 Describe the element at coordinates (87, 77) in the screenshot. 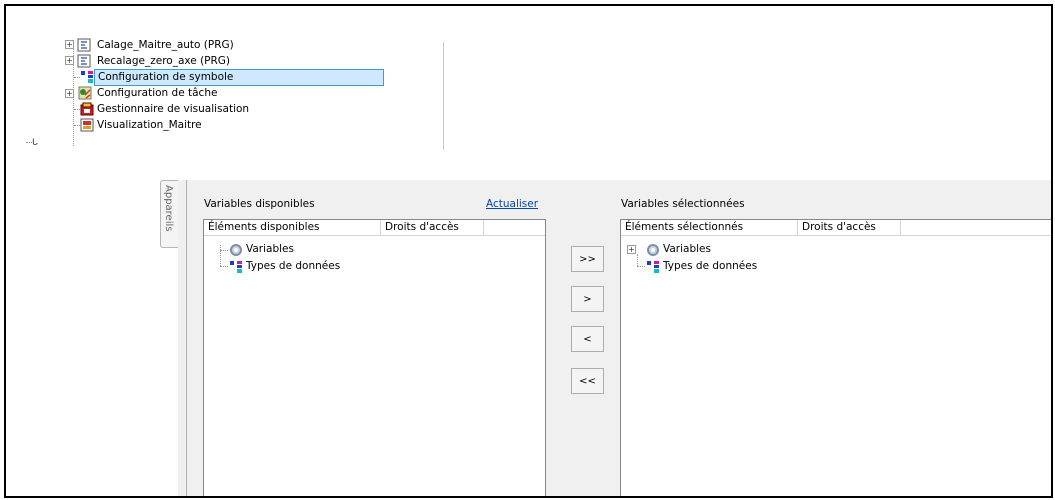

I see `symbol-config-icon` at that location.